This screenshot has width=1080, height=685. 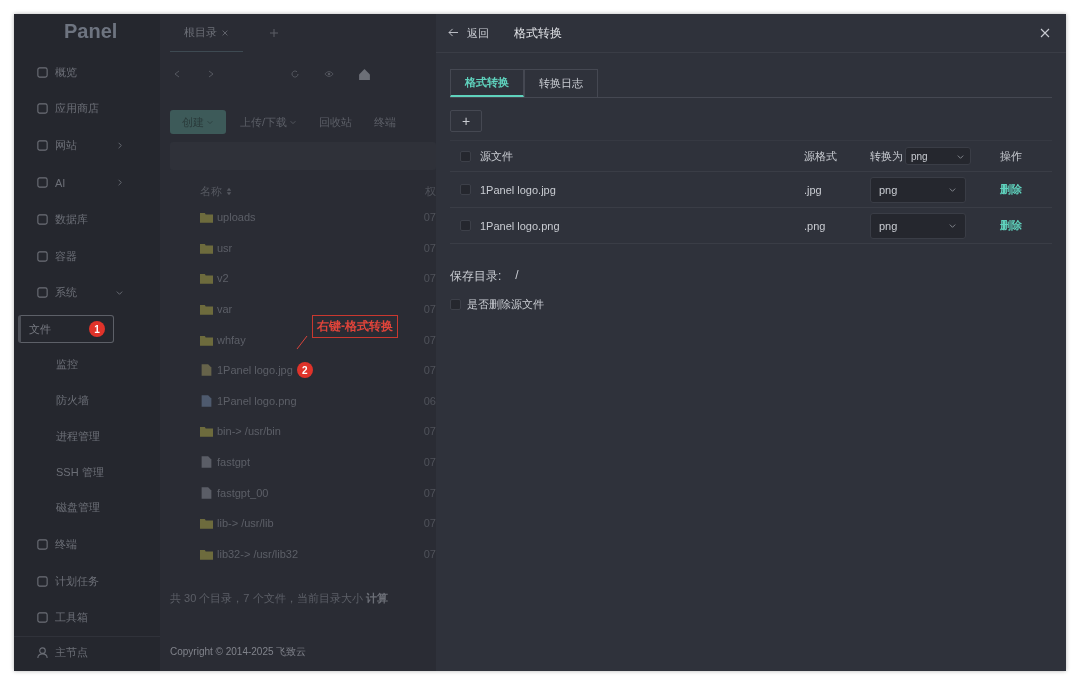 What do you see at coordinates (538, 33) in the screenshot?
I see `drawer-title: 格式转换` at bounding box center [538, 33].